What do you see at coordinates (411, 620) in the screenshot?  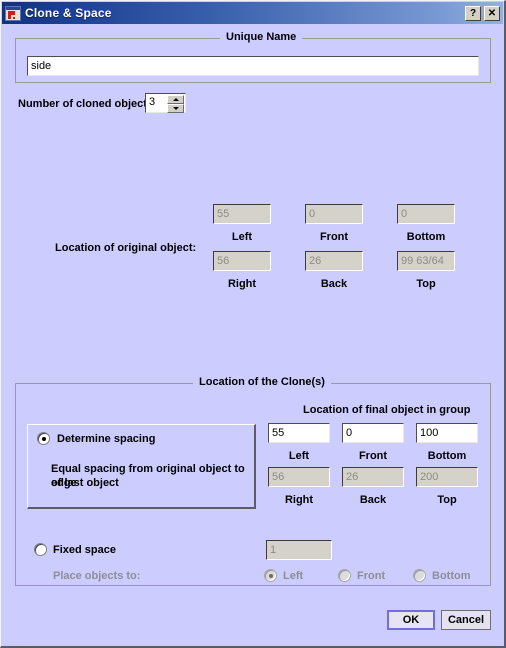 I see `ok-button: OK` at bounding box center [411, 620].